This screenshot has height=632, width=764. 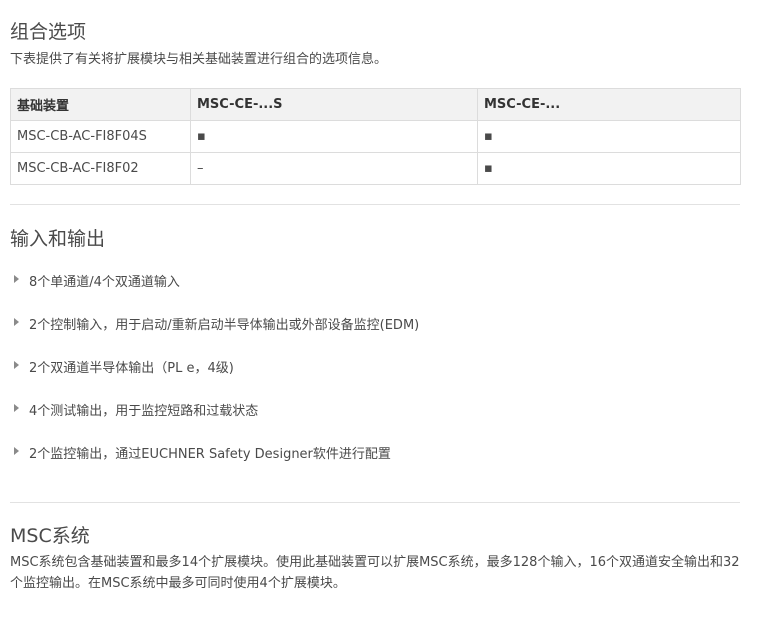 What do you see at coordinates (100, 136) in the screenshot?
I see `table-cell: MSC-CB-AC-FI8F04S` at bounding box center [100, 136].